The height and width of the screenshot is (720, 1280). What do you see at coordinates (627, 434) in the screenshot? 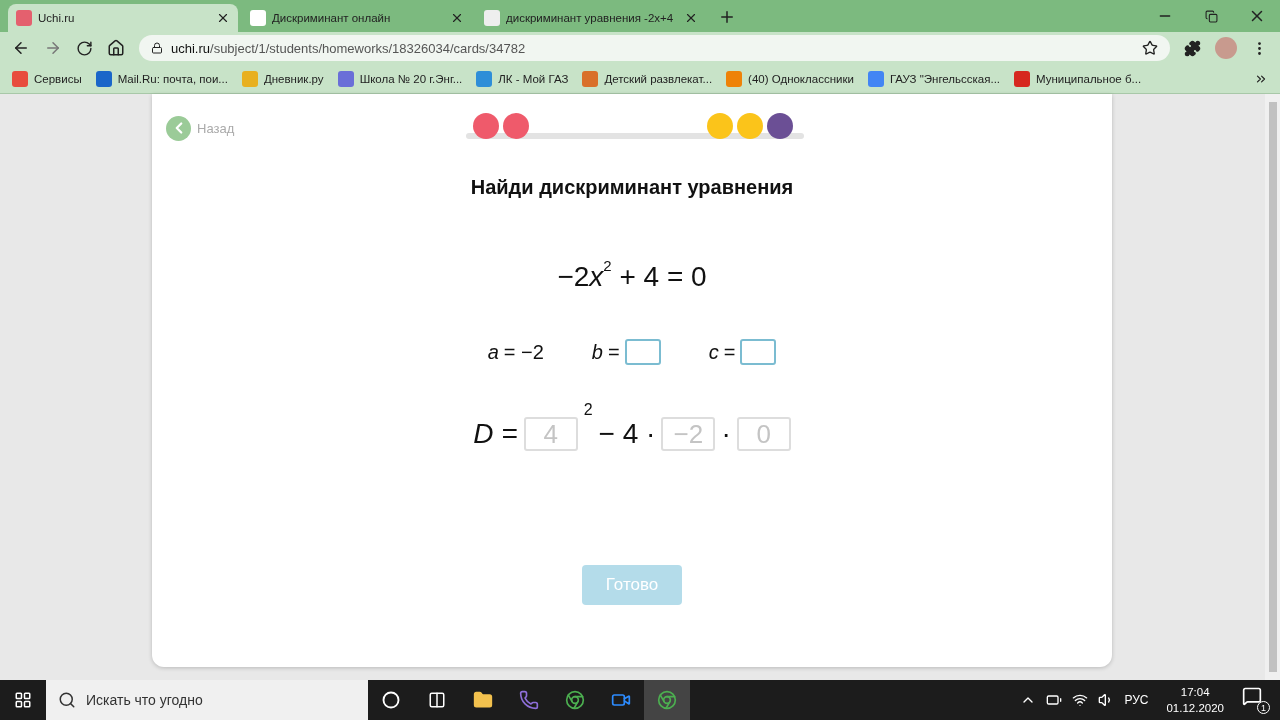
I see `formula-operator: − 4 ·` at bounding box center [627, 434].